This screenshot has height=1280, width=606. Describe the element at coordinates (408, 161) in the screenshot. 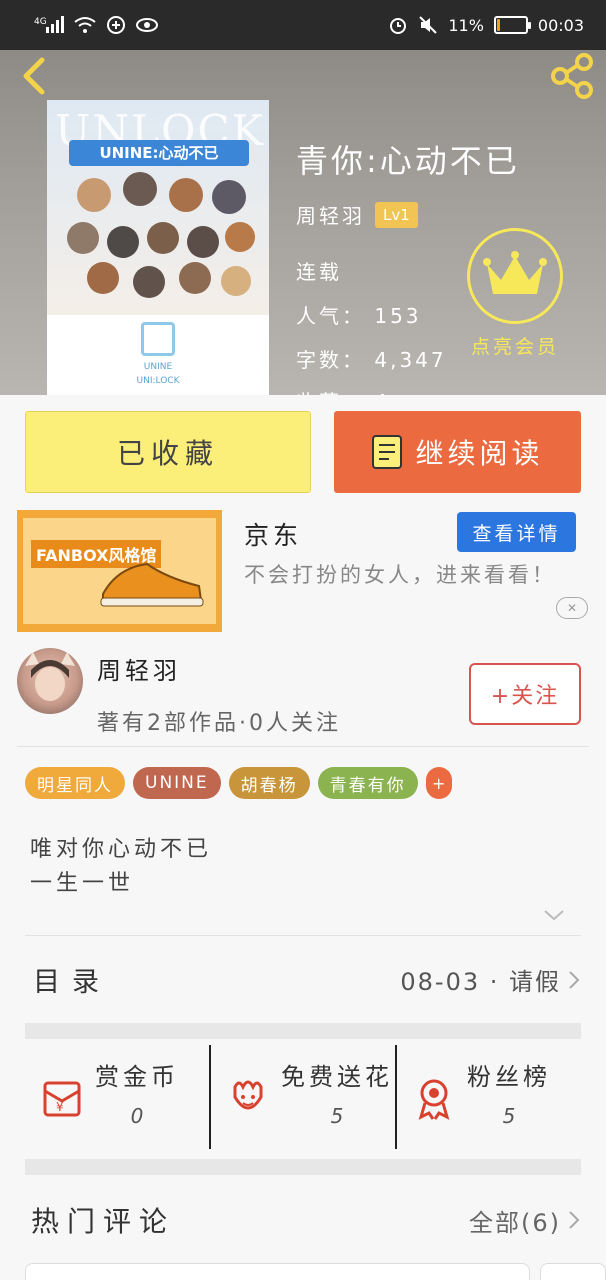

I see `book-title: 青你:心动不已` at that location.